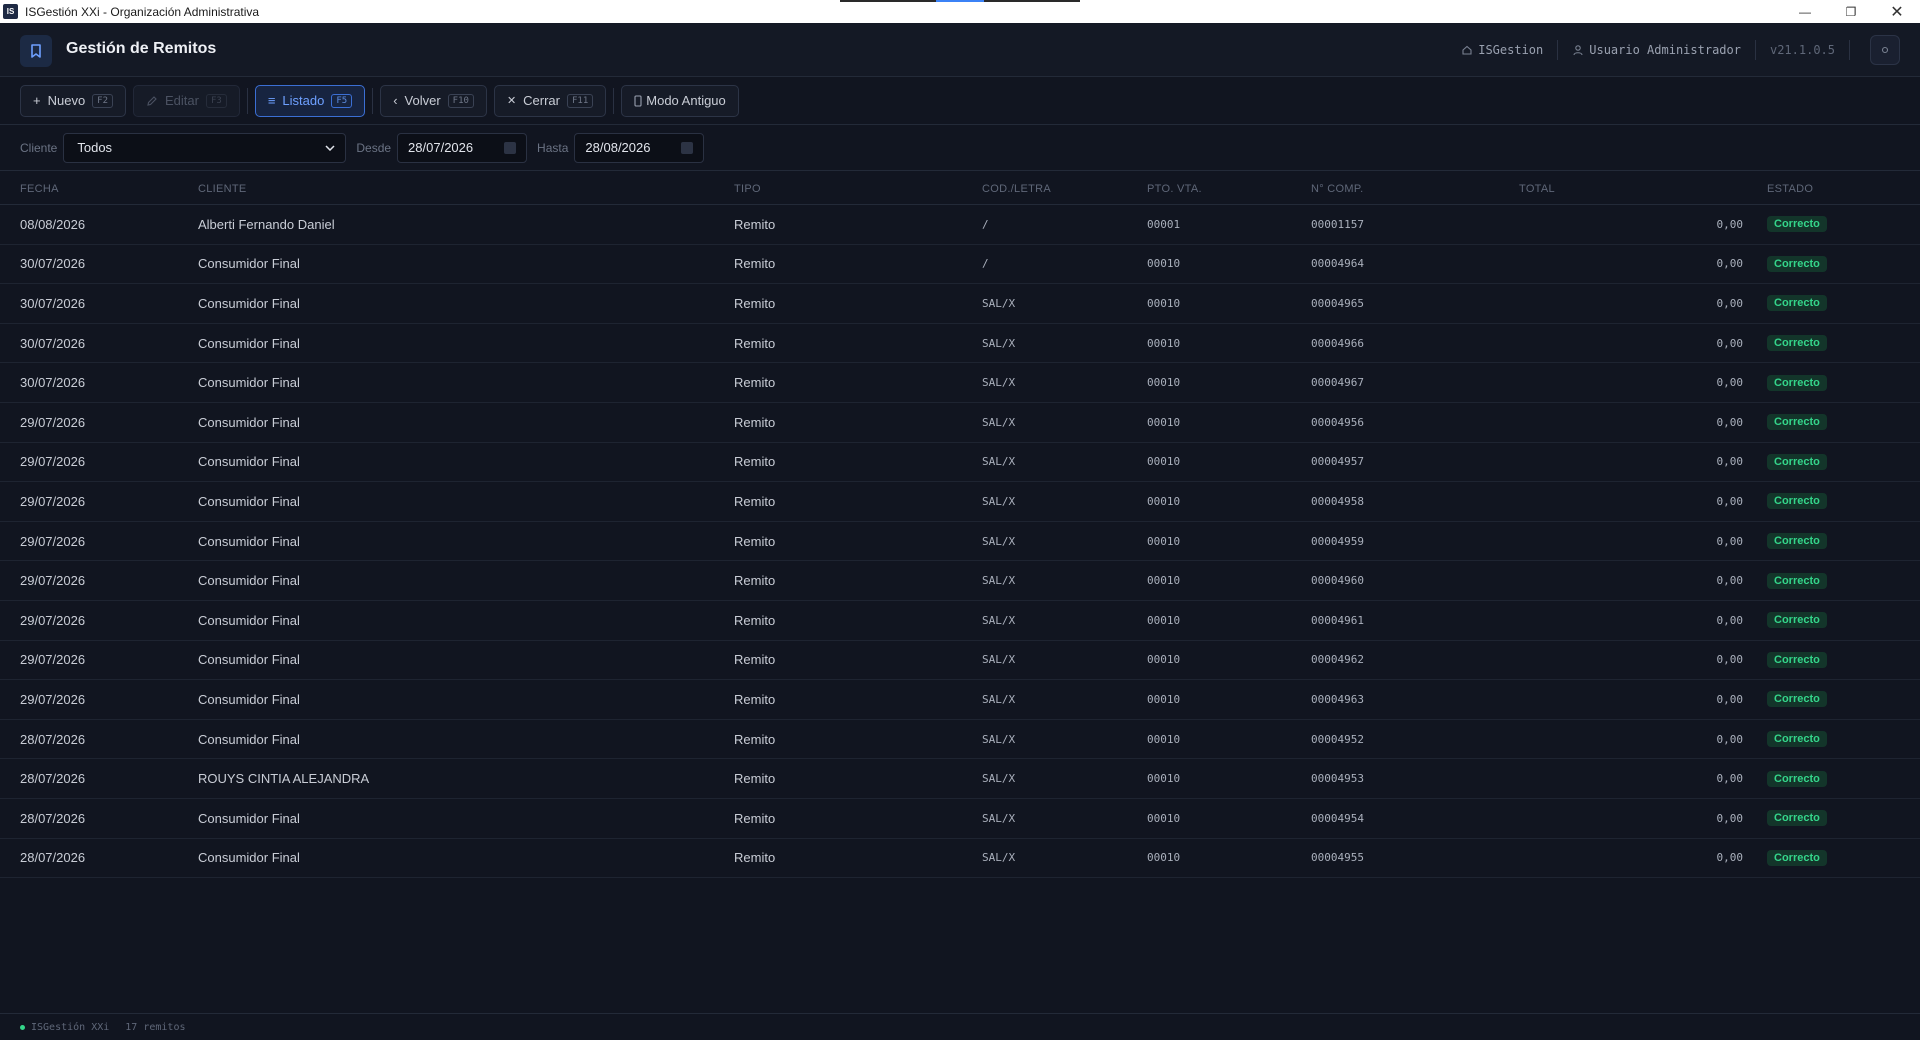  What do you see at coordinates (1631, 188) in the screenshot?
I see `column-header-total: TOTAL` at bounding box center [1631, 188].